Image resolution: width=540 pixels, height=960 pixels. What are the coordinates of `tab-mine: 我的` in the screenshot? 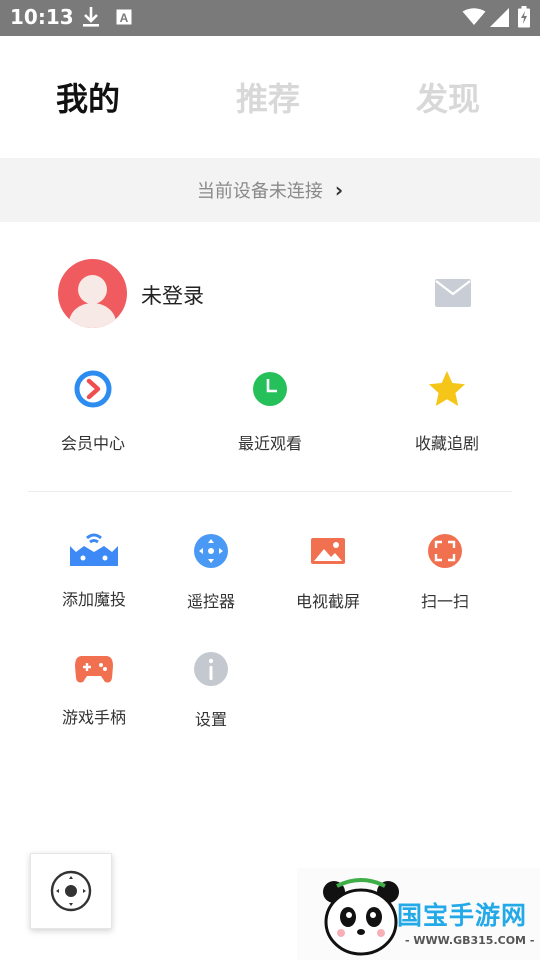 It's located at (88, 97).